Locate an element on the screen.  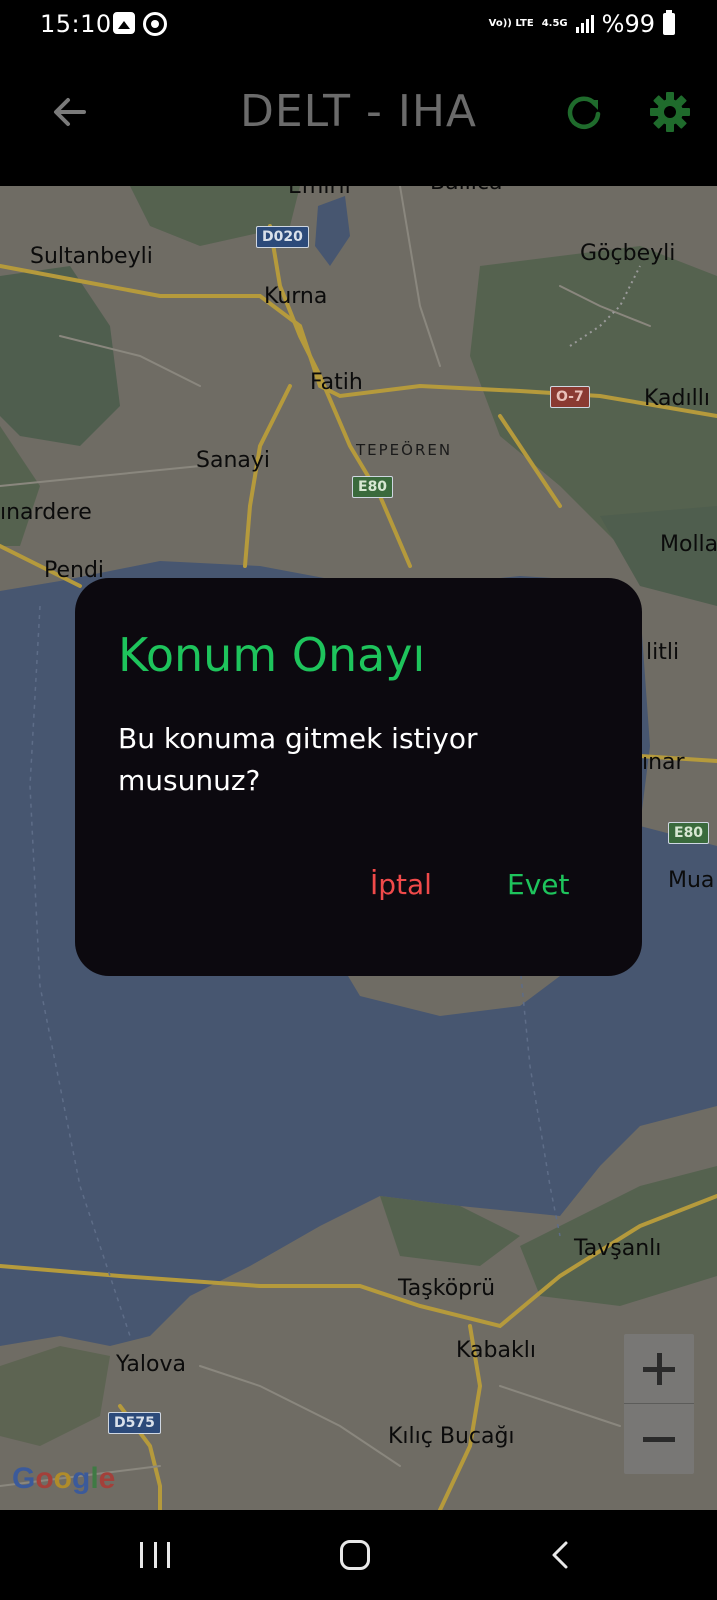
system-nav-bar is located at coordinates (358, 1555).